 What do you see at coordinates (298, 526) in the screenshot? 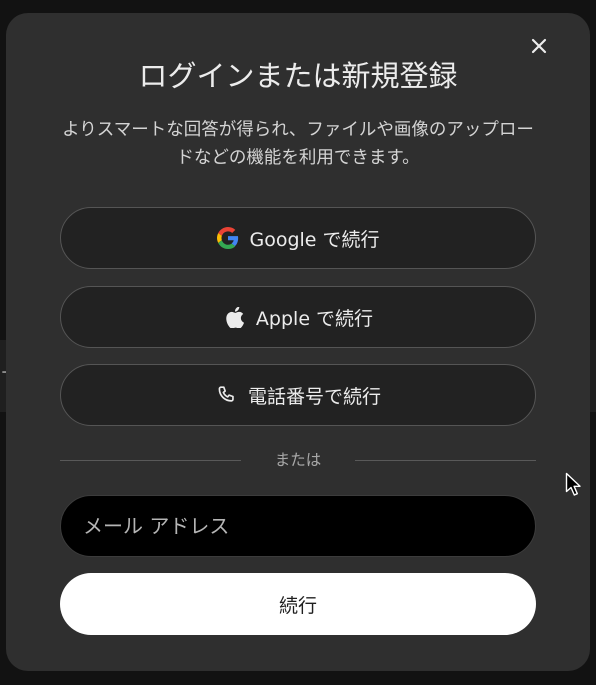
I see `email-input` at bounding box center [298, 526].